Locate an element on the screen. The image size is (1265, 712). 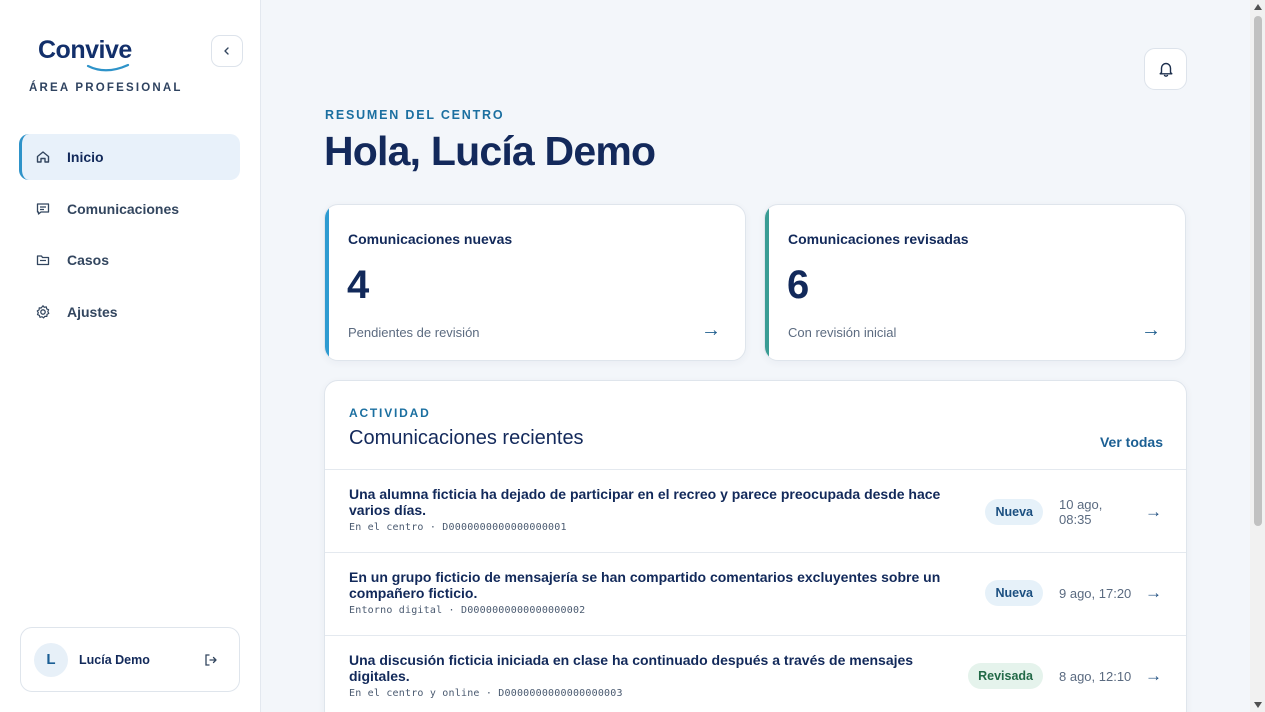
brand-logo: Convive is located at coordinates (85, 54).